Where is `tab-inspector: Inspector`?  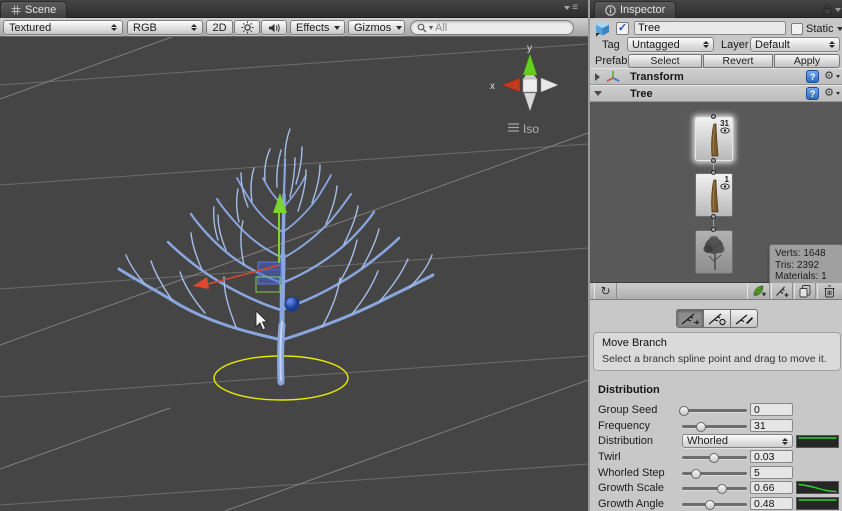
tab-inspector: Inspector is located at coordinates (635, 9).